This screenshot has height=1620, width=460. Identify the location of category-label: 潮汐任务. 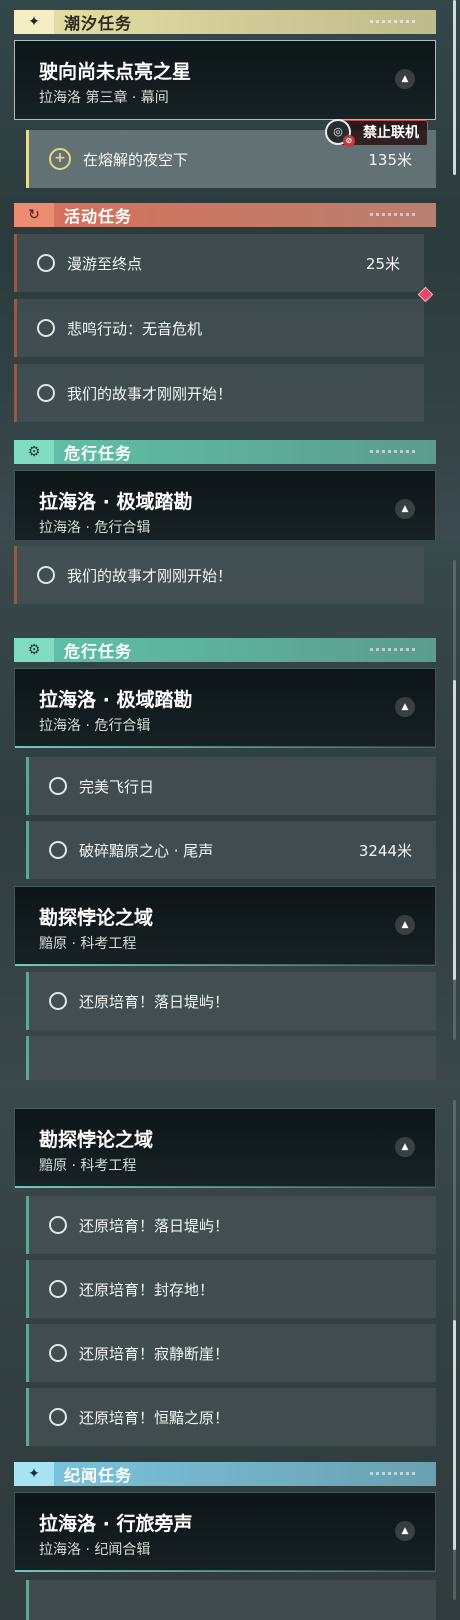
(98, 23).